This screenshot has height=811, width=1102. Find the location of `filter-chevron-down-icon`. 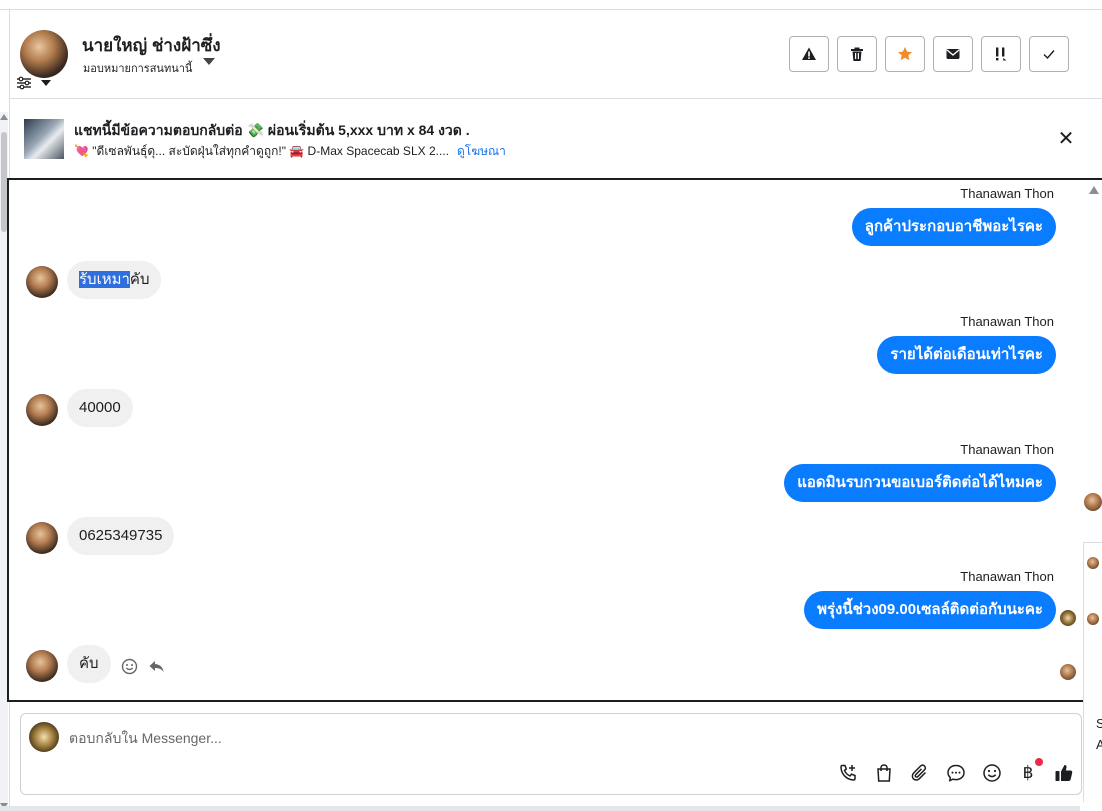

filter-chevron-down-icon is located at coordinates (46, 83).